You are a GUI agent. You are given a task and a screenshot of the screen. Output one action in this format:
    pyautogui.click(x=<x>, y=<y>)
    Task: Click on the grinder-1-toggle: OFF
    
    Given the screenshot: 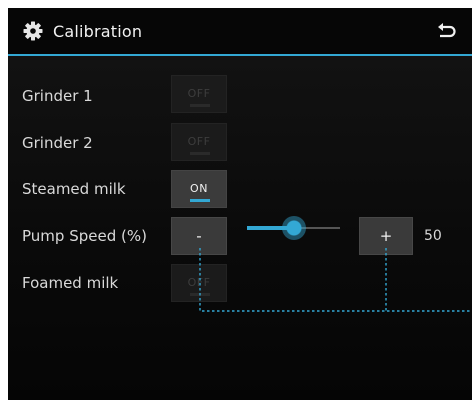 What is the action you would take?
    pyautogui.click(x=199, y=94)
    